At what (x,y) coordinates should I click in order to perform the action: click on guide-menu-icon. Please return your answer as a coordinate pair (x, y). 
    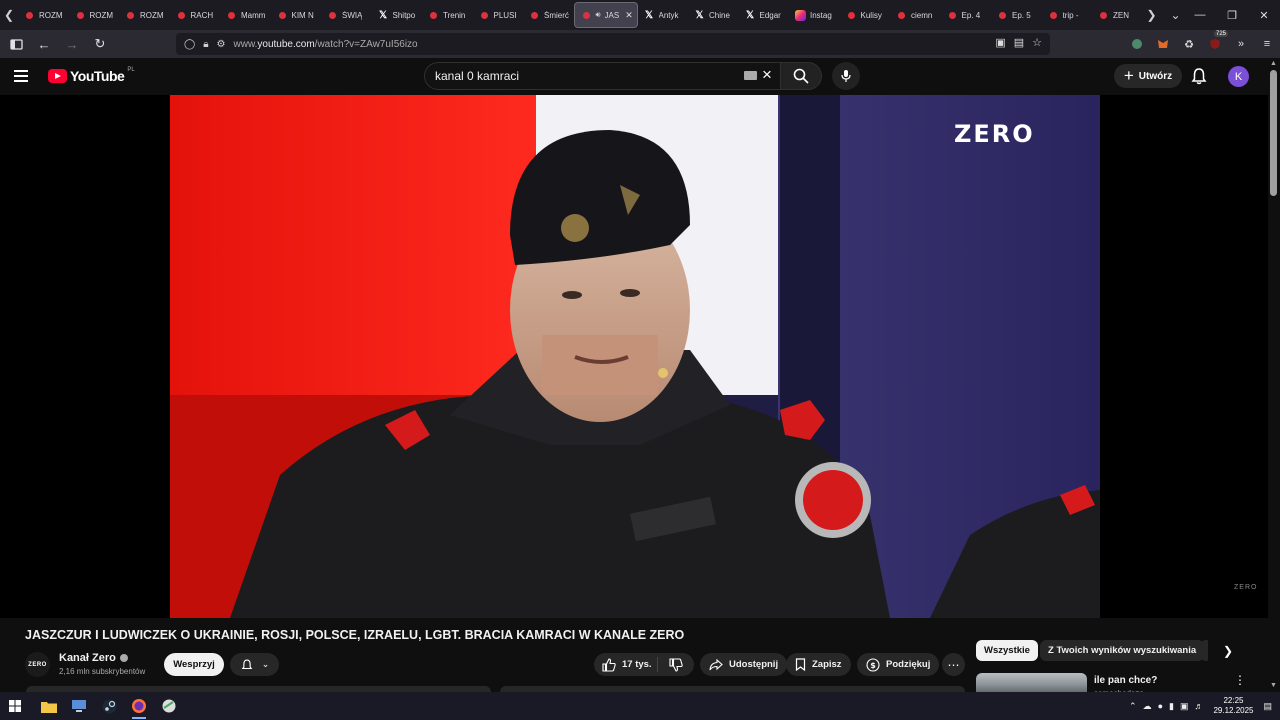
    Looking at the image, I should click on (24, 76).